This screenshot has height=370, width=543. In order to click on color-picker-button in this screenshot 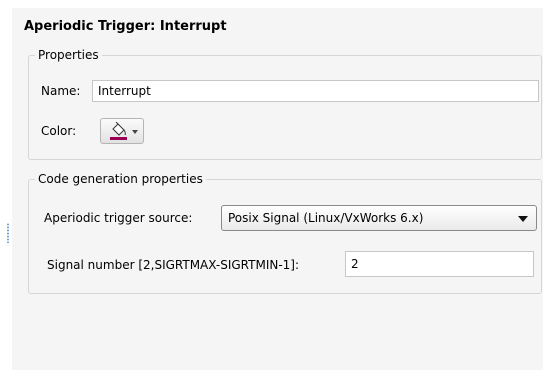, I will do `click(122, 131)`.